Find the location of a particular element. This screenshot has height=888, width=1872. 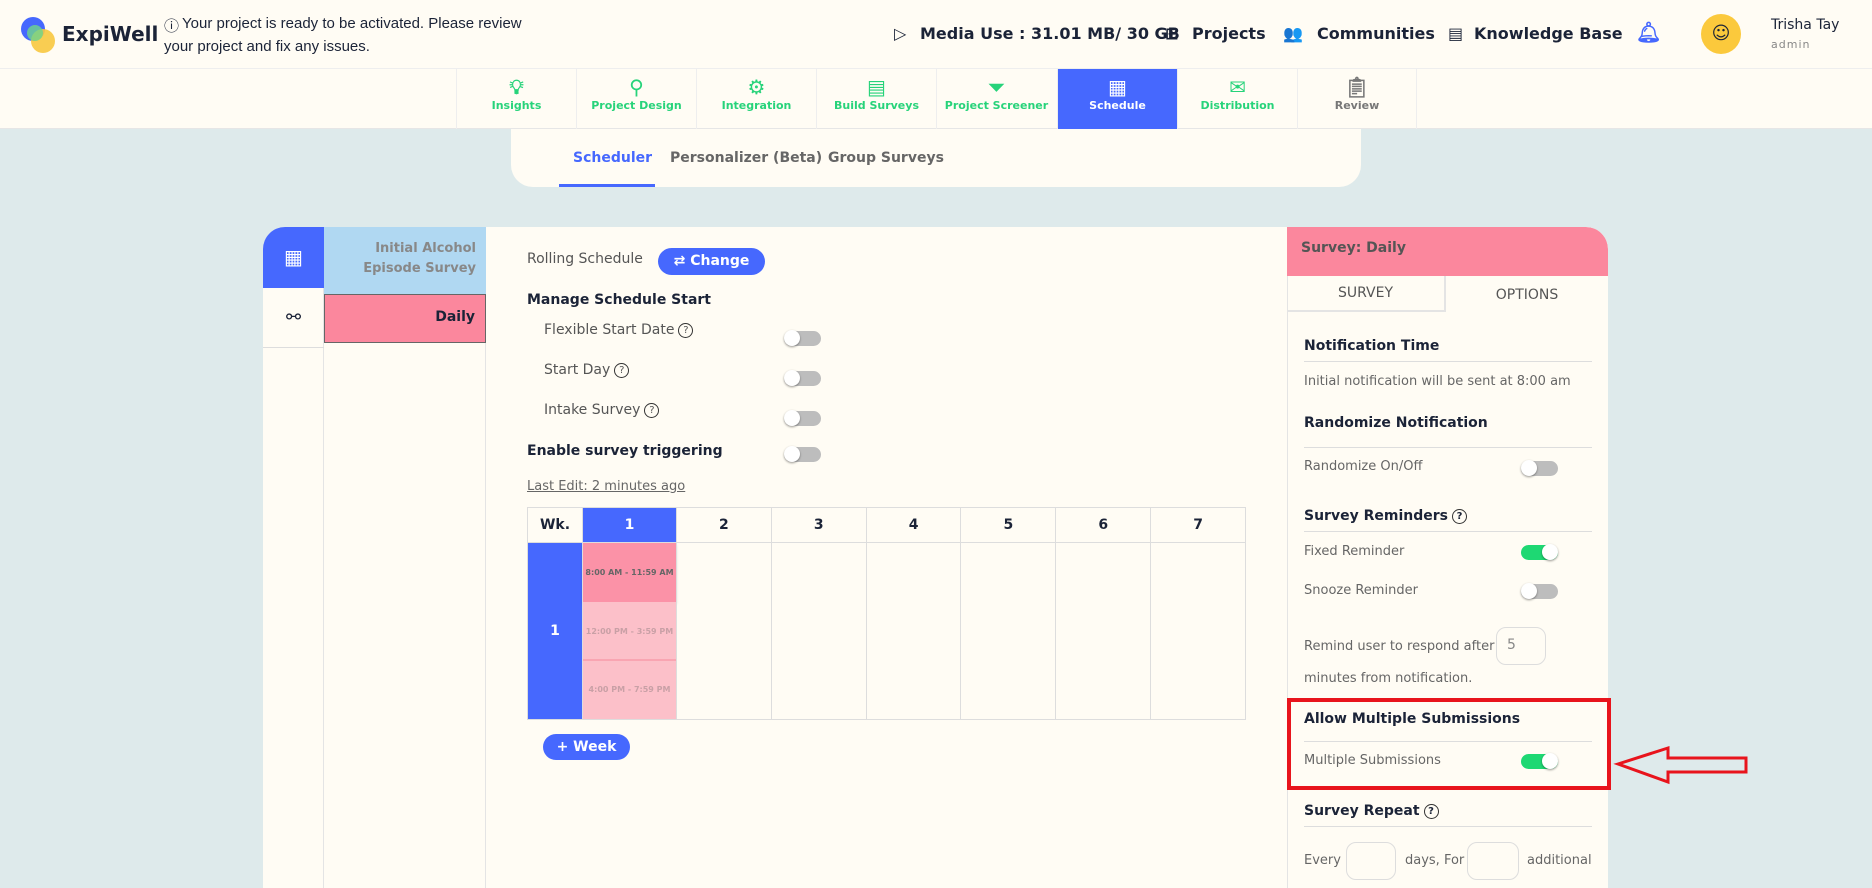

nav-label: Project Design is located at coordinates (636, 105).